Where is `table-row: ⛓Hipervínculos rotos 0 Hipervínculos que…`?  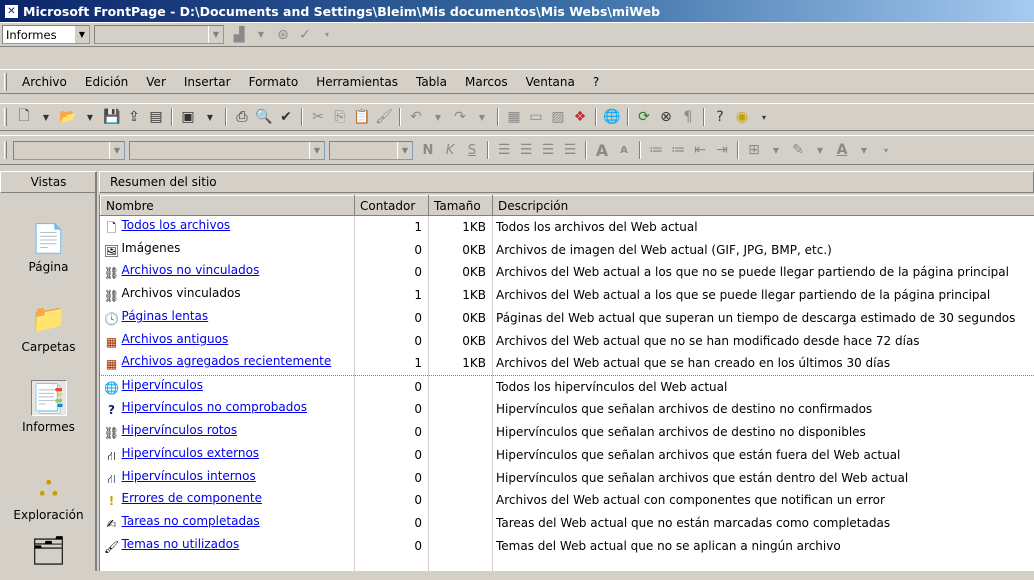
table-row: ⛓Hipervínculos rotos 0 Hipervínculos que… is located at coordinates (567, 432).